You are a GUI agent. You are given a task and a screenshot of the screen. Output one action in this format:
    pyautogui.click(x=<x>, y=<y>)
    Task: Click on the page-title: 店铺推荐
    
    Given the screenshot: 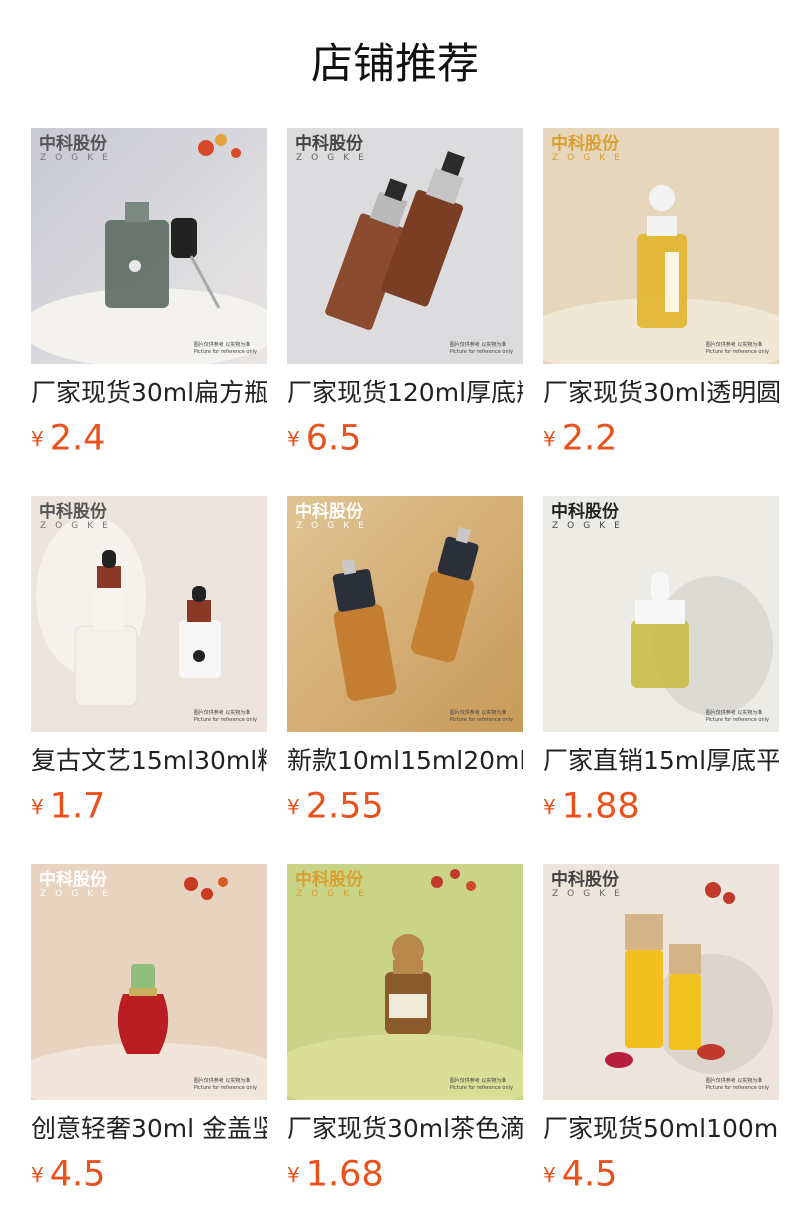 What is the action you would take?
    pyautogui.click(x=394, y=63)
    